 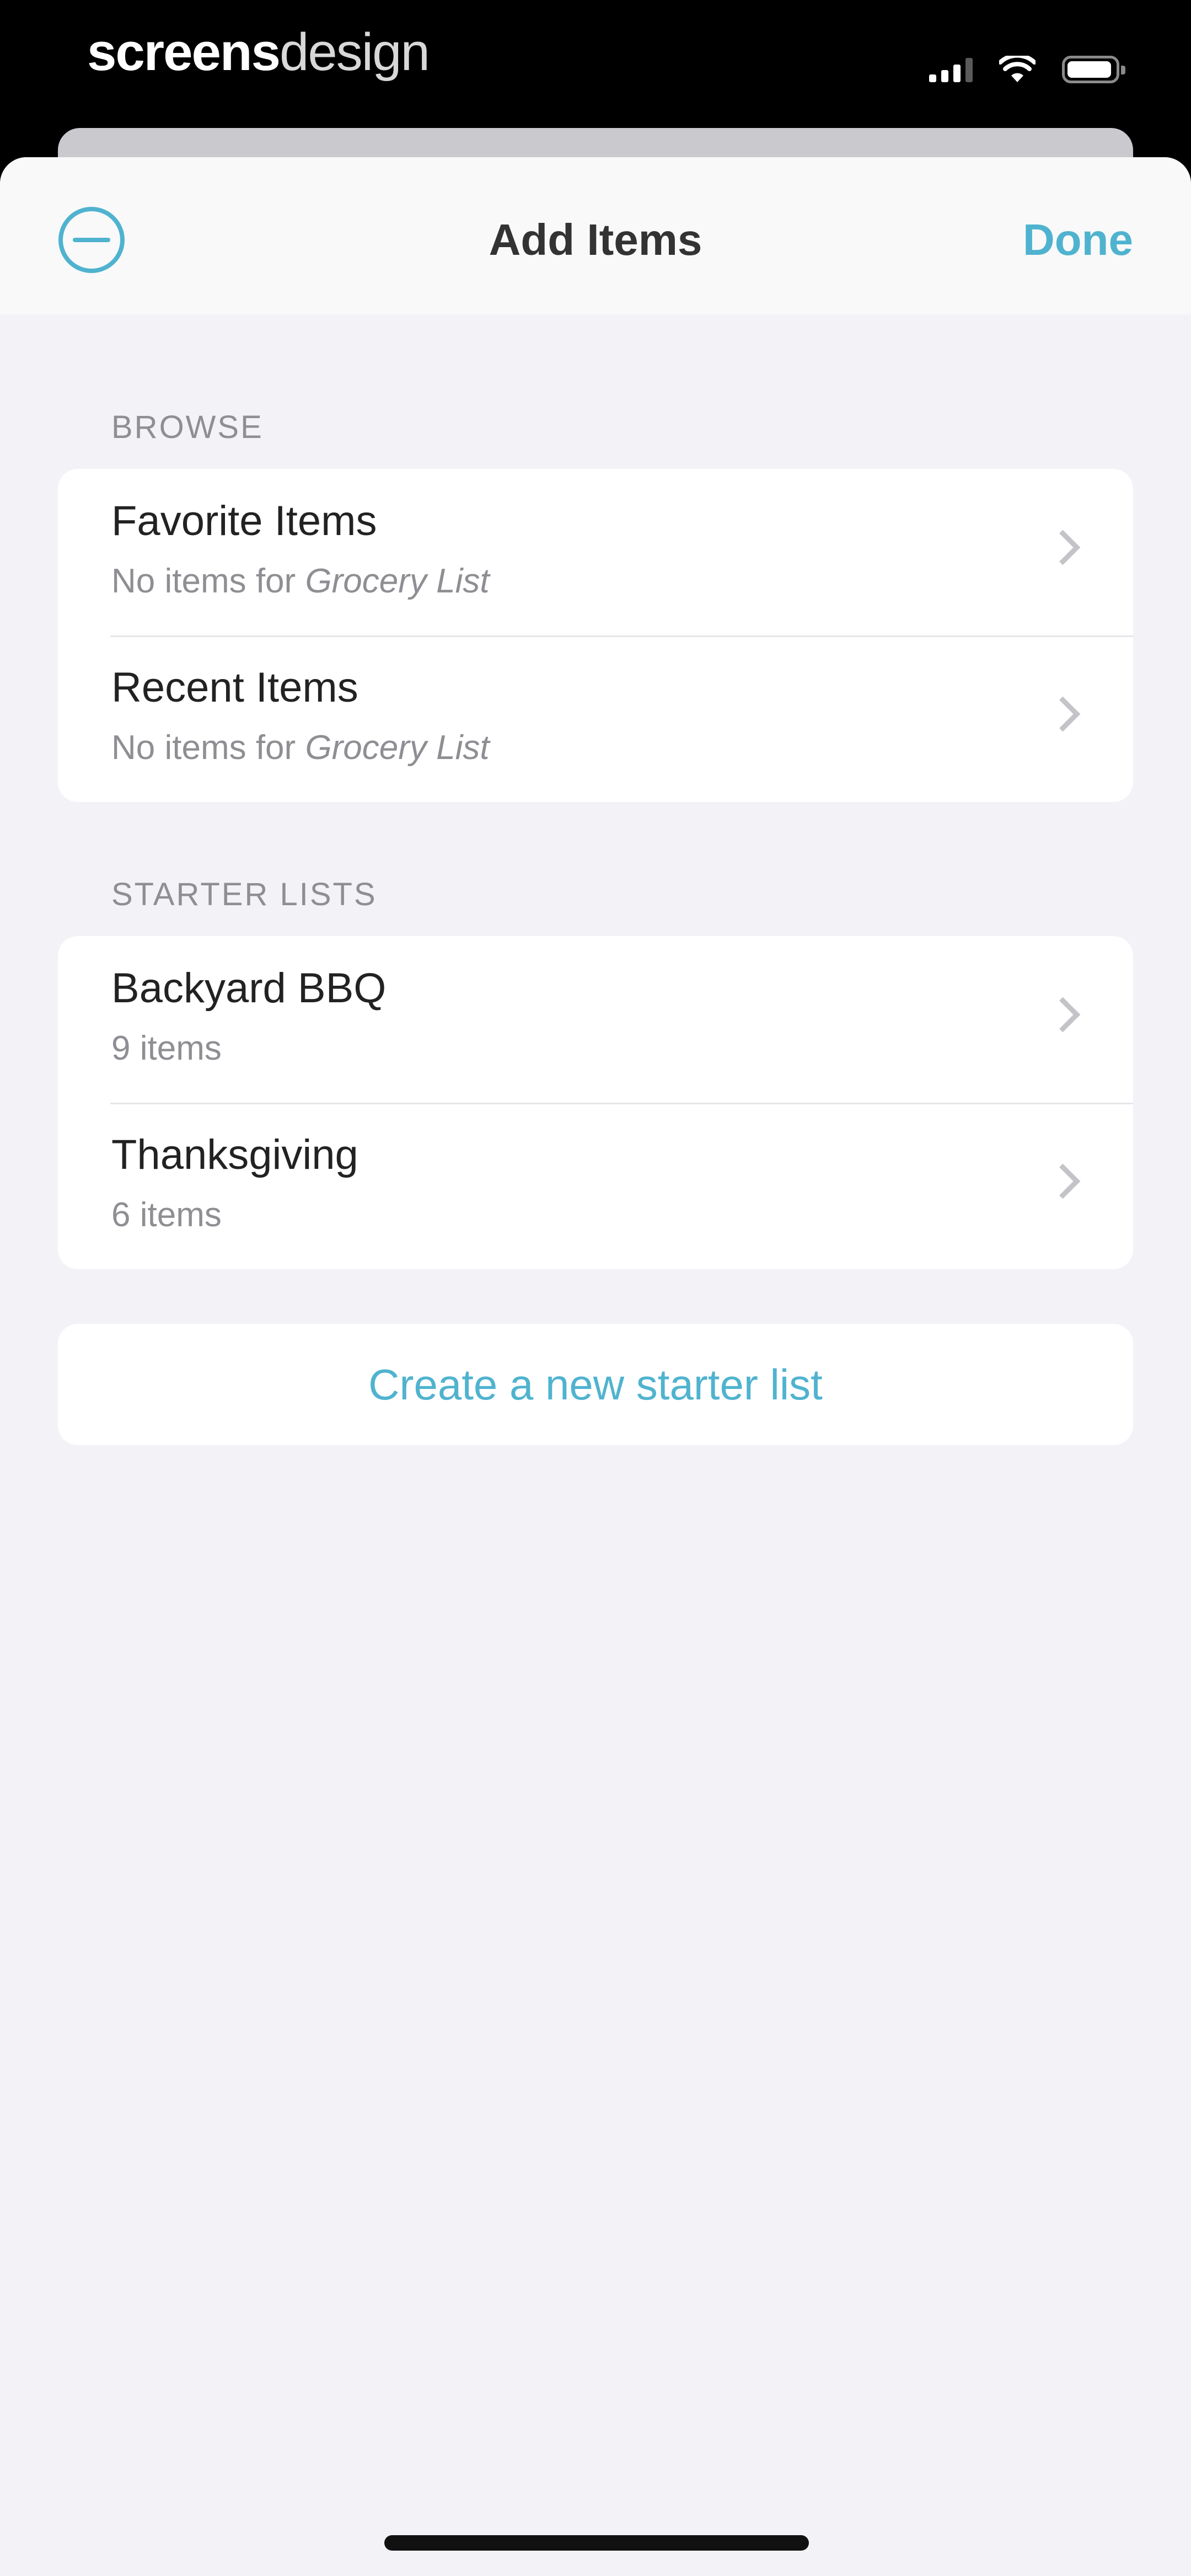 What do you see at coordinates (595, 1384) in the screenshot?
I see `create-starter-list-button: Create a new starter list` at bounding box center [595, 1384].